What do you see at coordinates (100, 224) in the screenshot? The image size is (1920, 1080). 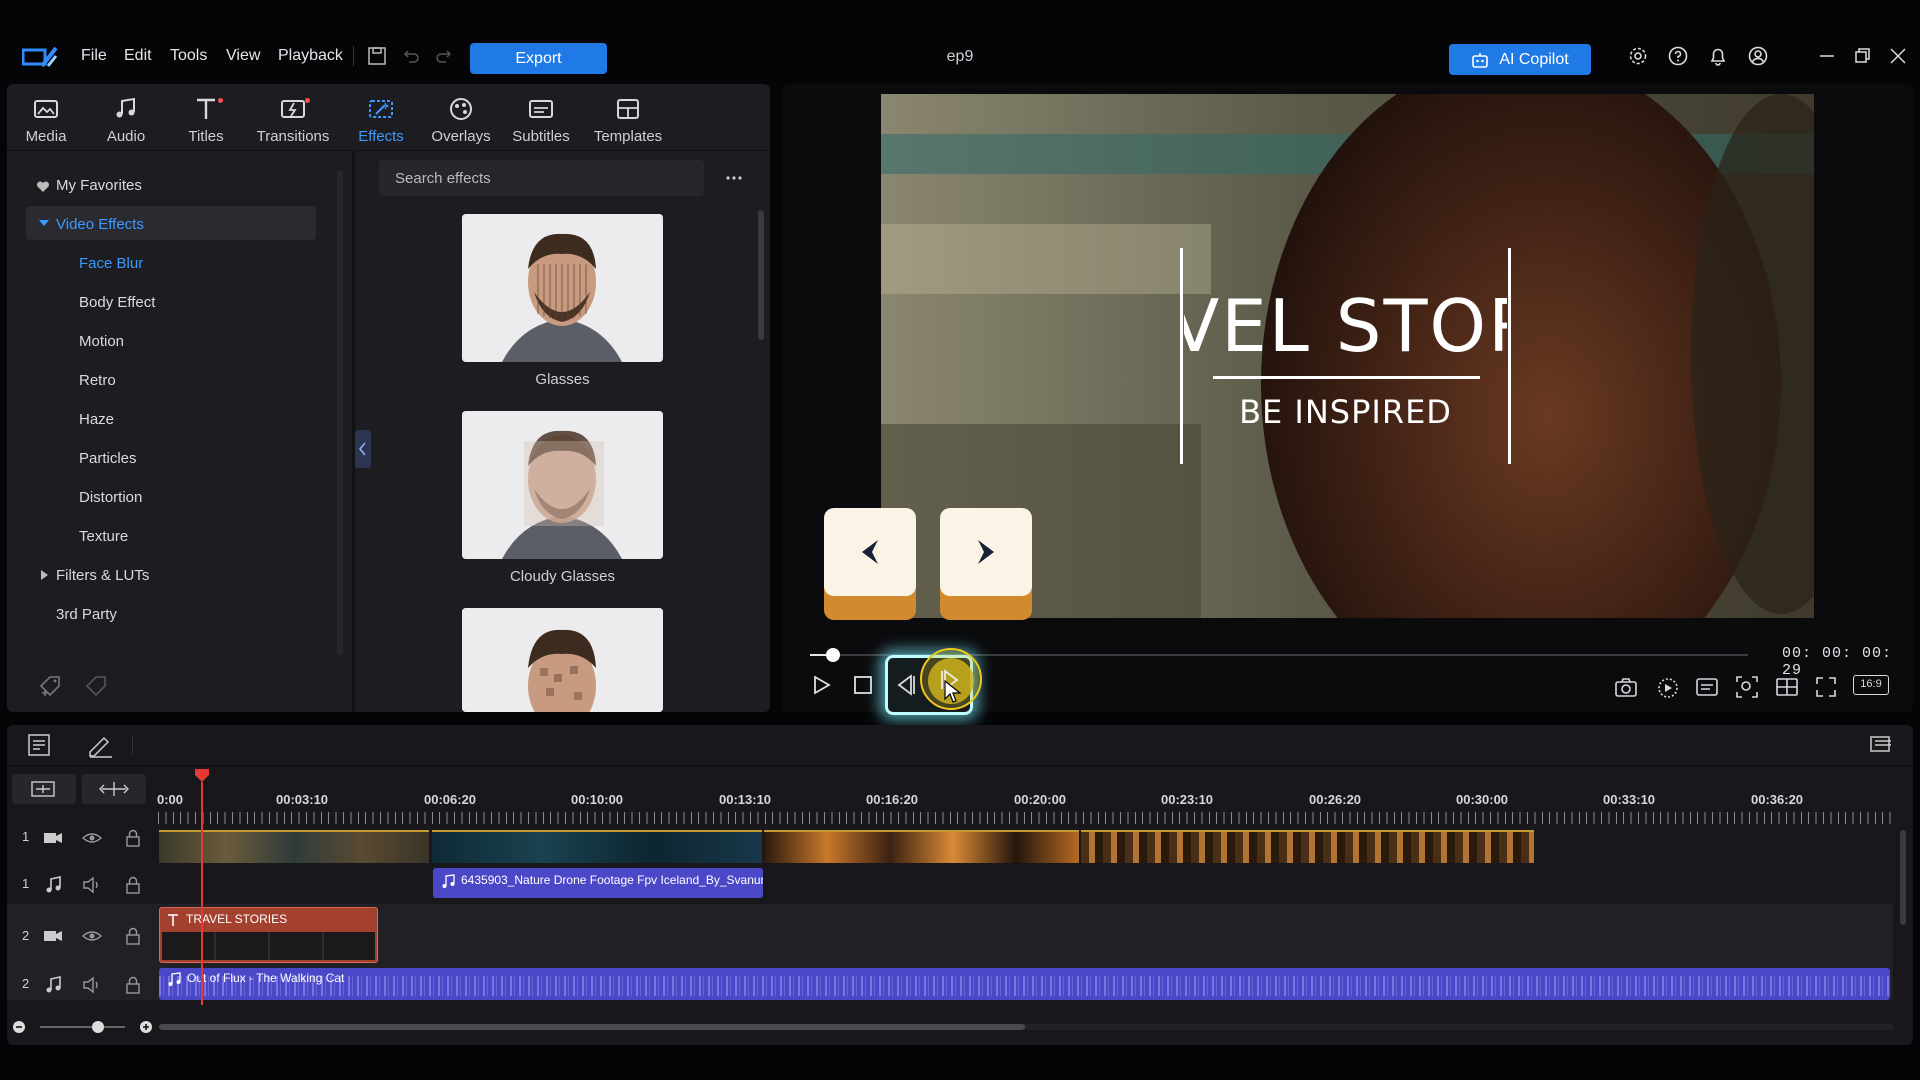 I see `category-video-effects: Video Effects` at bounding box center [100, 224].